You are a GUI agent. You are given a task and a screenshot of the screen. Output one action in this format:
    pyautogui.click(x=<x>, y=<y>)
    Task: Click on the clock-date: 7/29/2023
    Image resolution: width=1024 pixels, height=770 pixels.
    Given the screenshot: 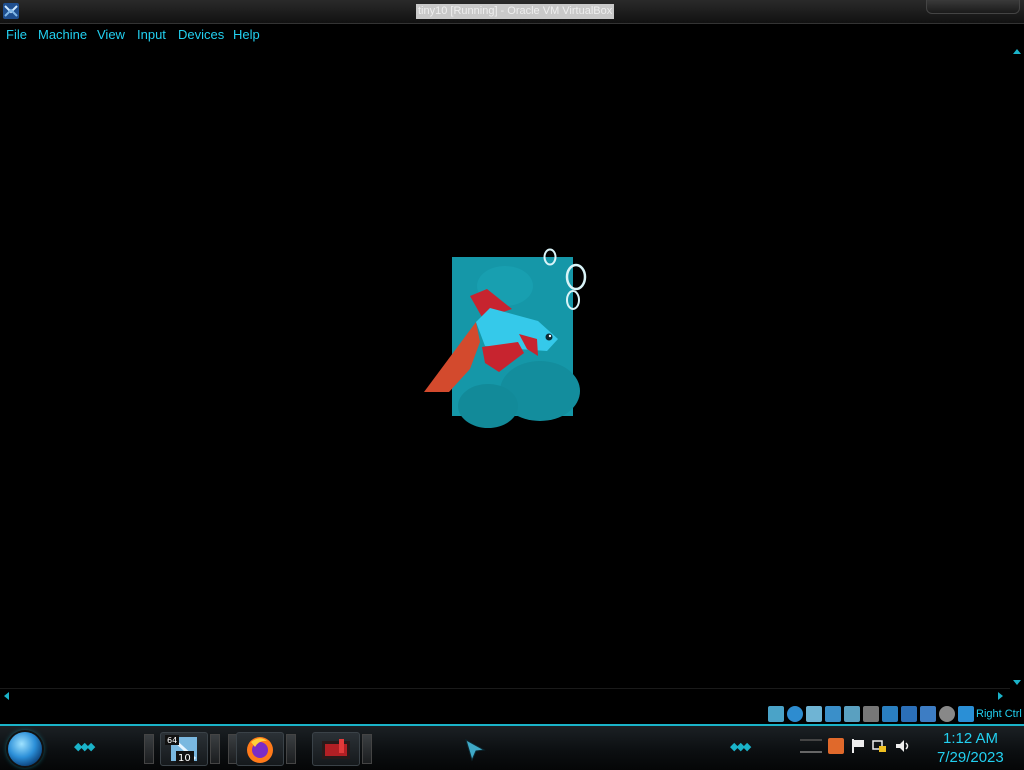 What is the action you would take?
    pyautogui.click(x=970, y=757)
    